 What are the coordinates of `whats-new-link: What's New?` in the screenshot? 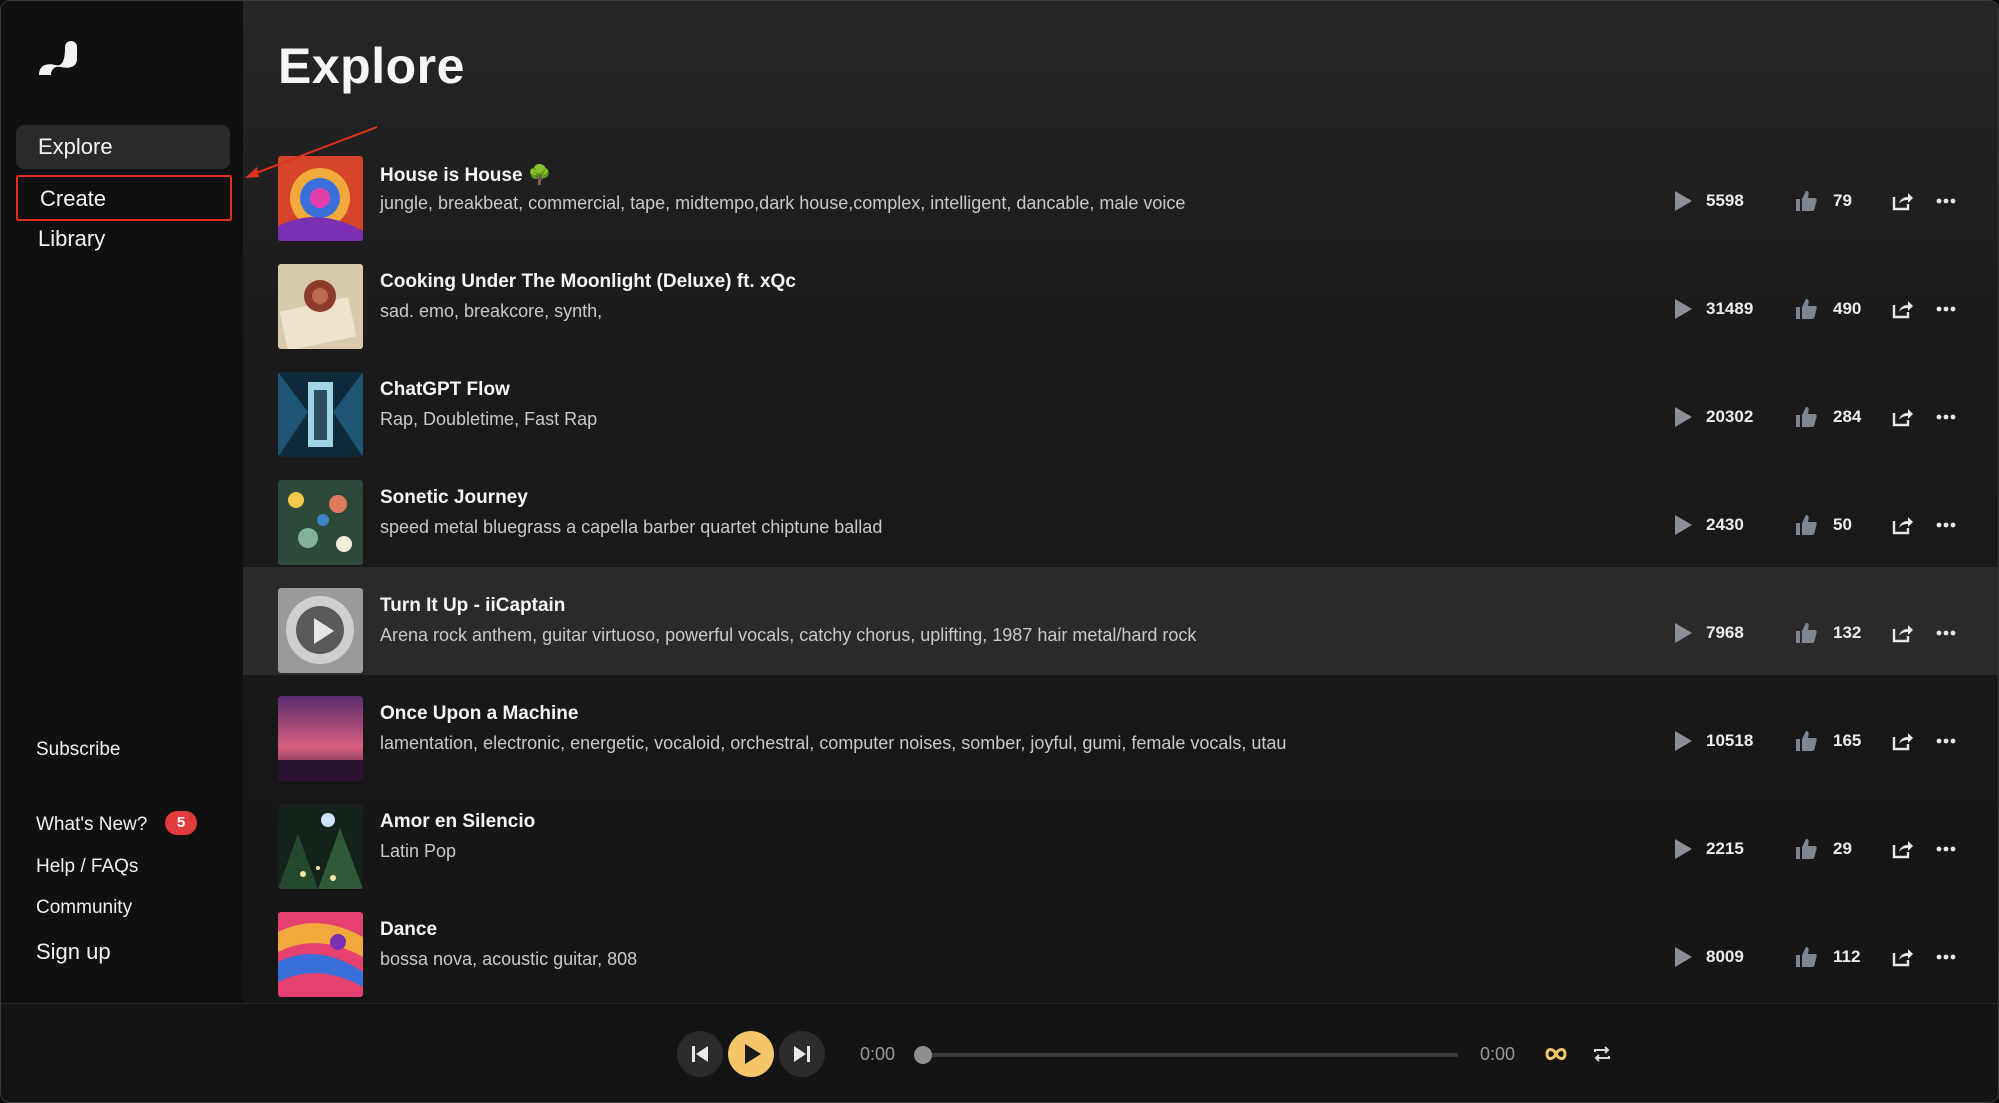 It's located at (91, 825).